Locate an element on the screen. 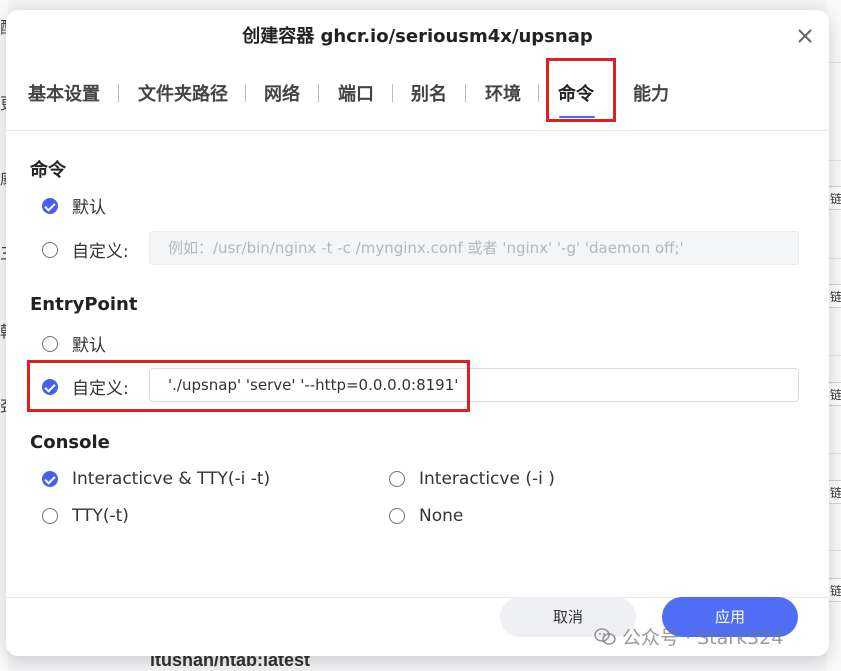 The image size is (841, 671). entrypoint-default-radio is located at coordinates (50, 343).